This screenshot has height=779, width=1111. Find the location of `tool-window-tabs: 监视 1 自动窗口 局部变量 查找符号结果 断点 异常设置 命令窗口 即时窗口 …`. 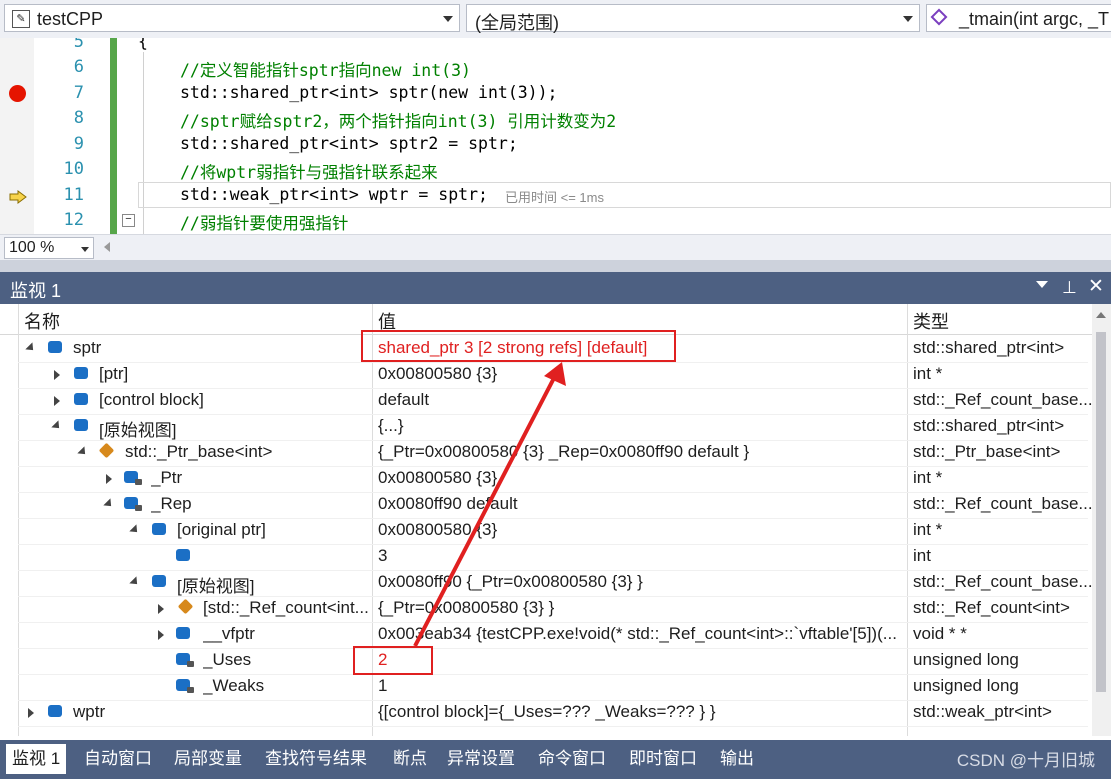

tool-window-tabs: 监视 1 自动窗口 局部变量 查找符号结果 断点 异常设置 命令窗口 即时窗口 … is located at coordinates (555, 759).